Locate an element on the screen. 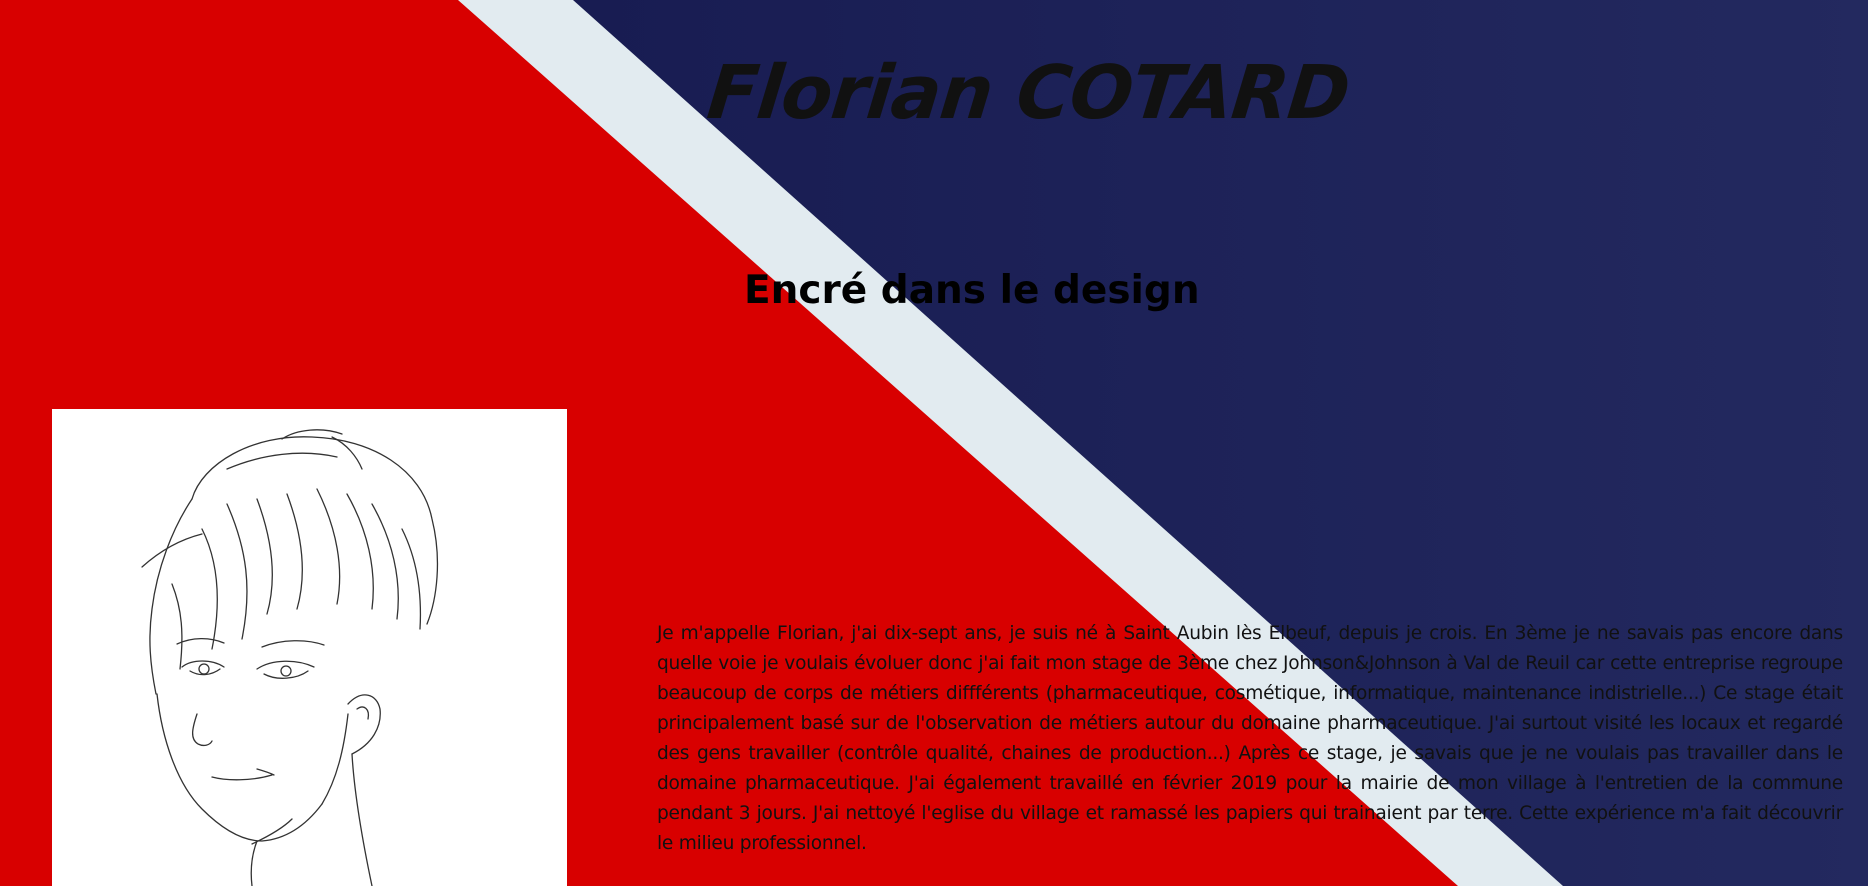 The image size is (1868, 886). portrait-image is located at coordinates (309, 647).